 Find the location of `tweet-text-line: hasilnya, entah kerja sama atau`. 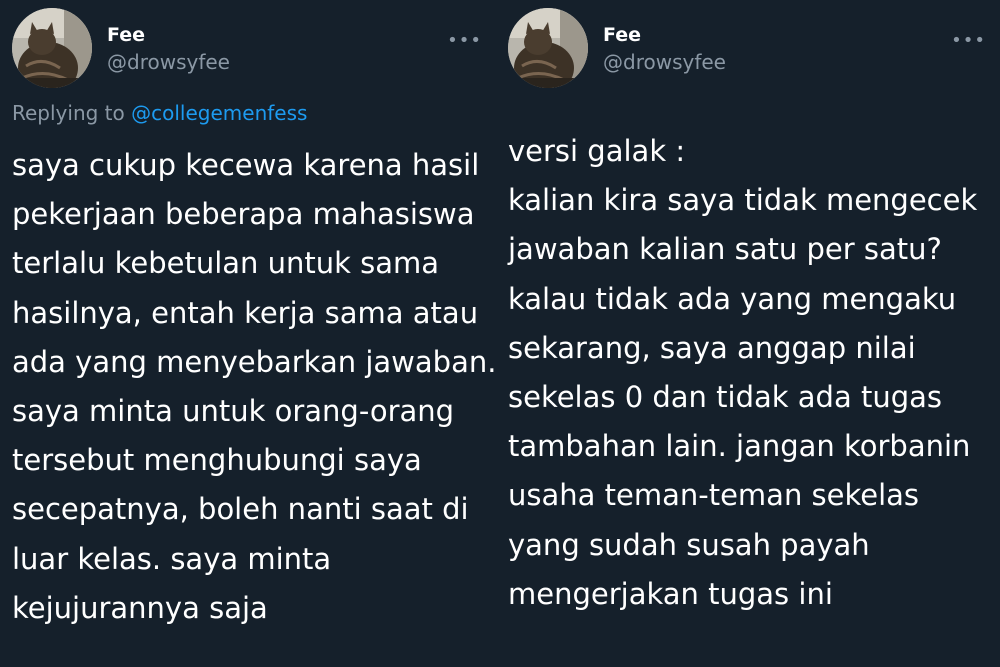

tweet-text-line: hasilnya, entah kerja sama atau is located at coordinates (245, 312).